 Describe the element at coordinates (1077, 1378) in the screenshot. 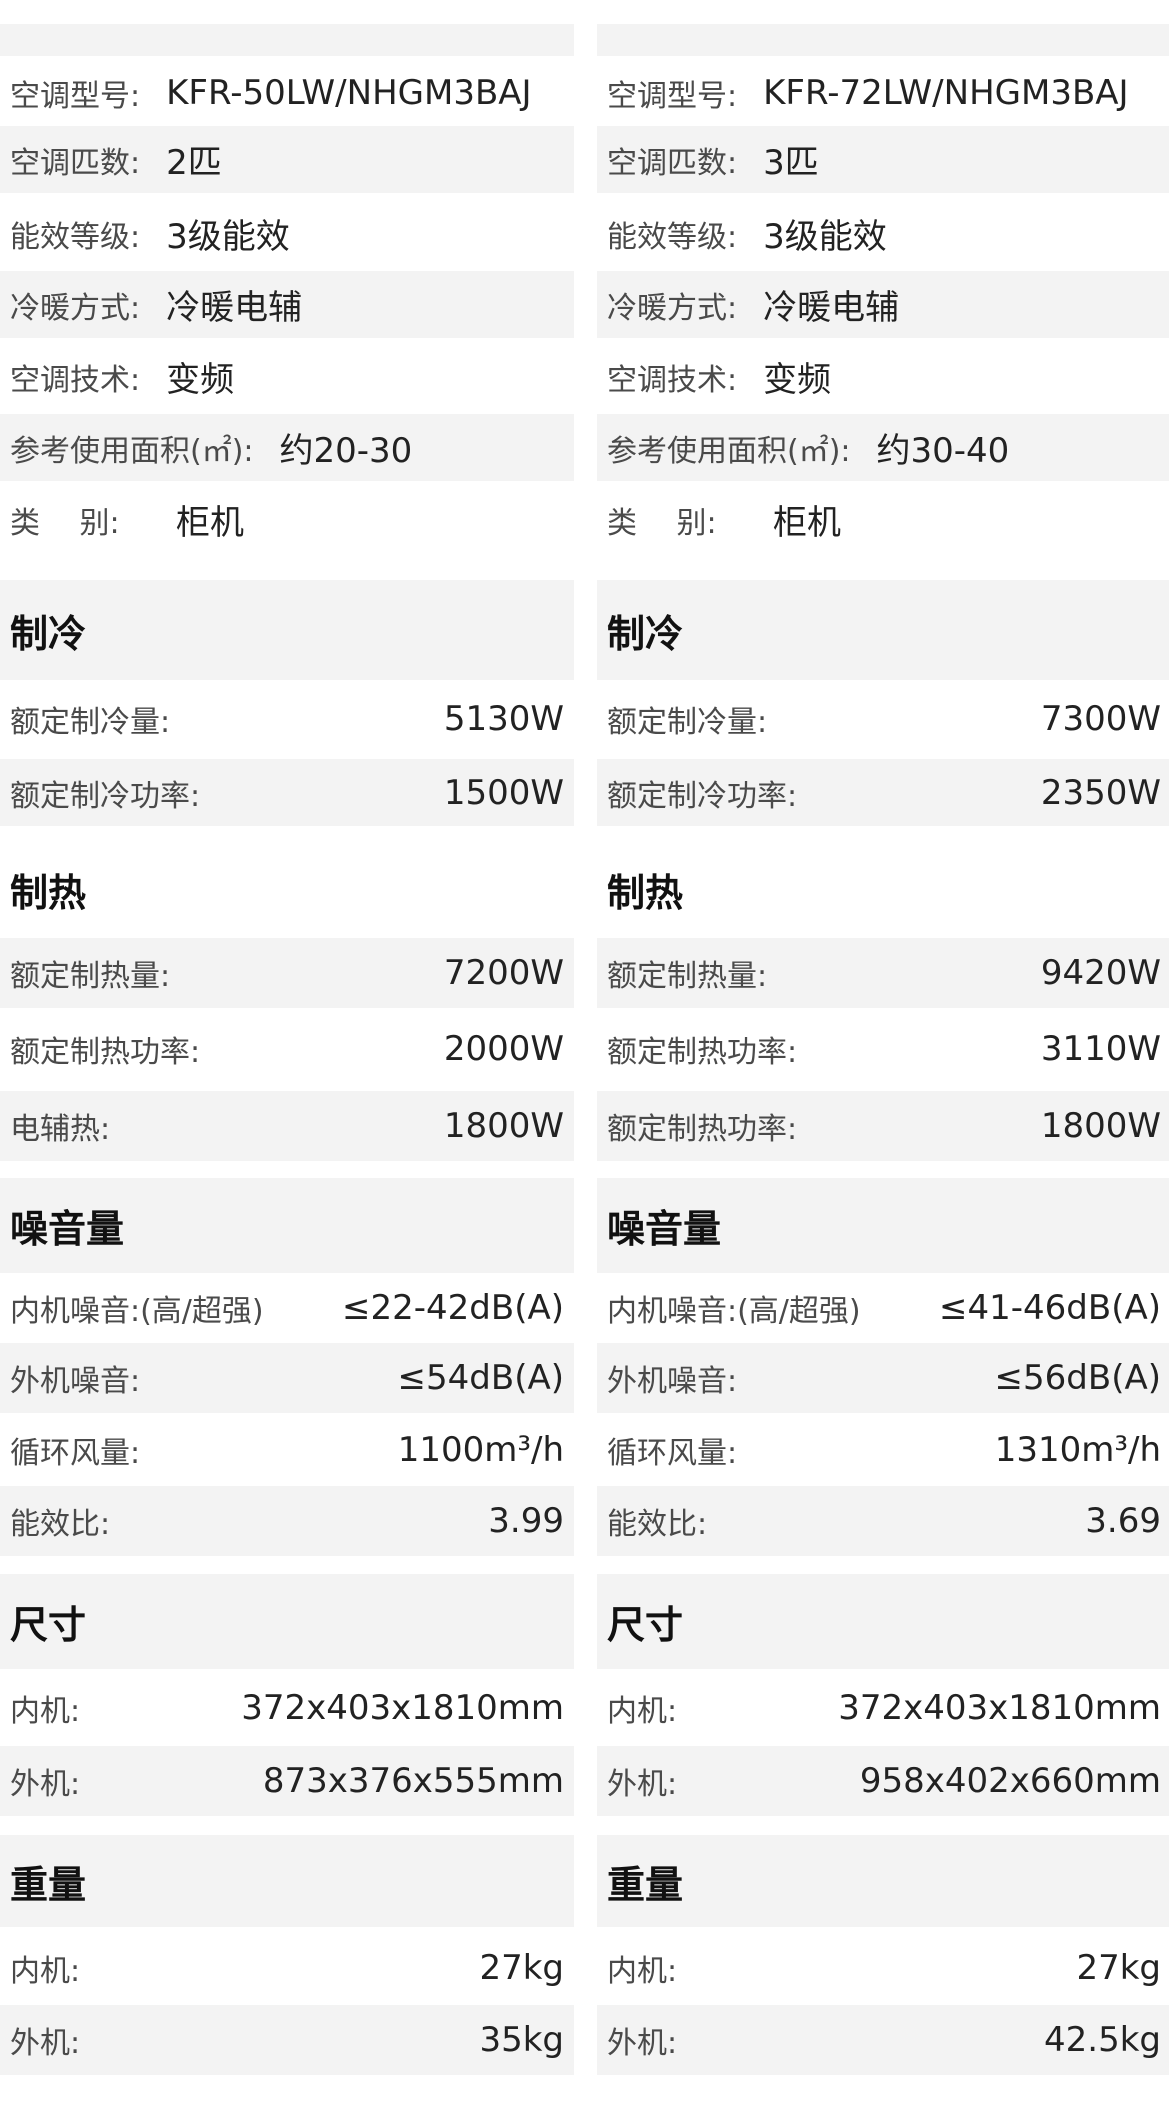

I see `row-value: ≤56dB(A)` at that location.